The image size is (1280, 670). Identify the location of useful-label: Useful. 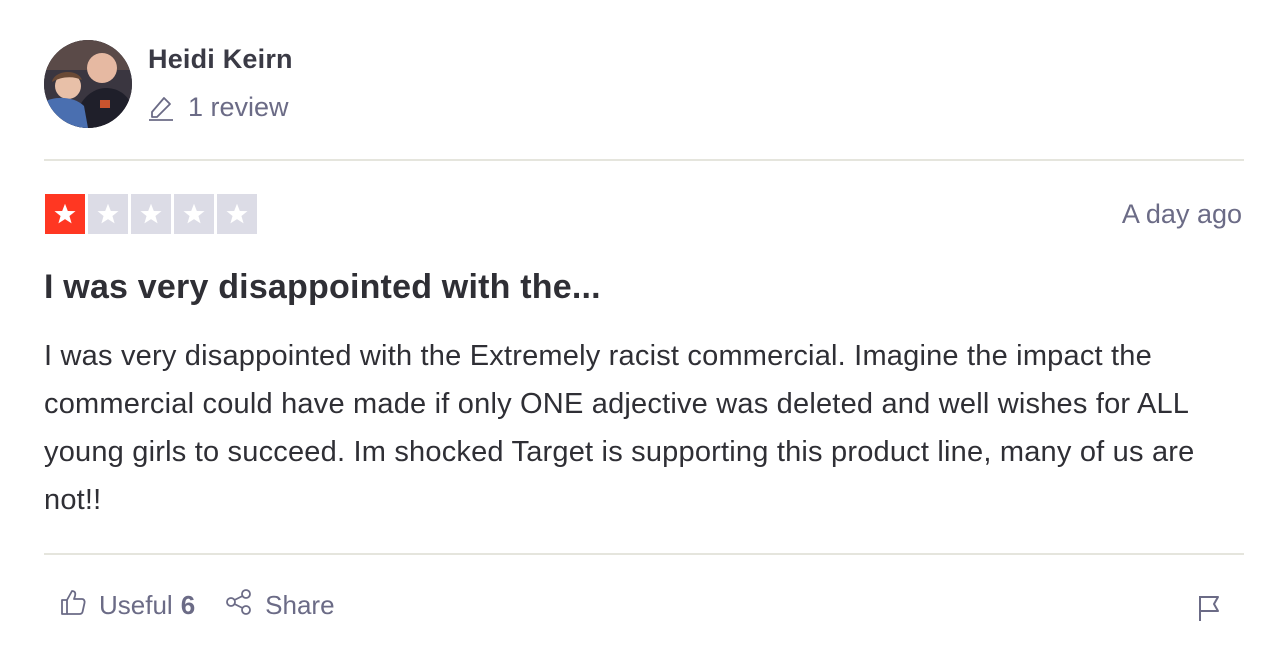
(136, 605).